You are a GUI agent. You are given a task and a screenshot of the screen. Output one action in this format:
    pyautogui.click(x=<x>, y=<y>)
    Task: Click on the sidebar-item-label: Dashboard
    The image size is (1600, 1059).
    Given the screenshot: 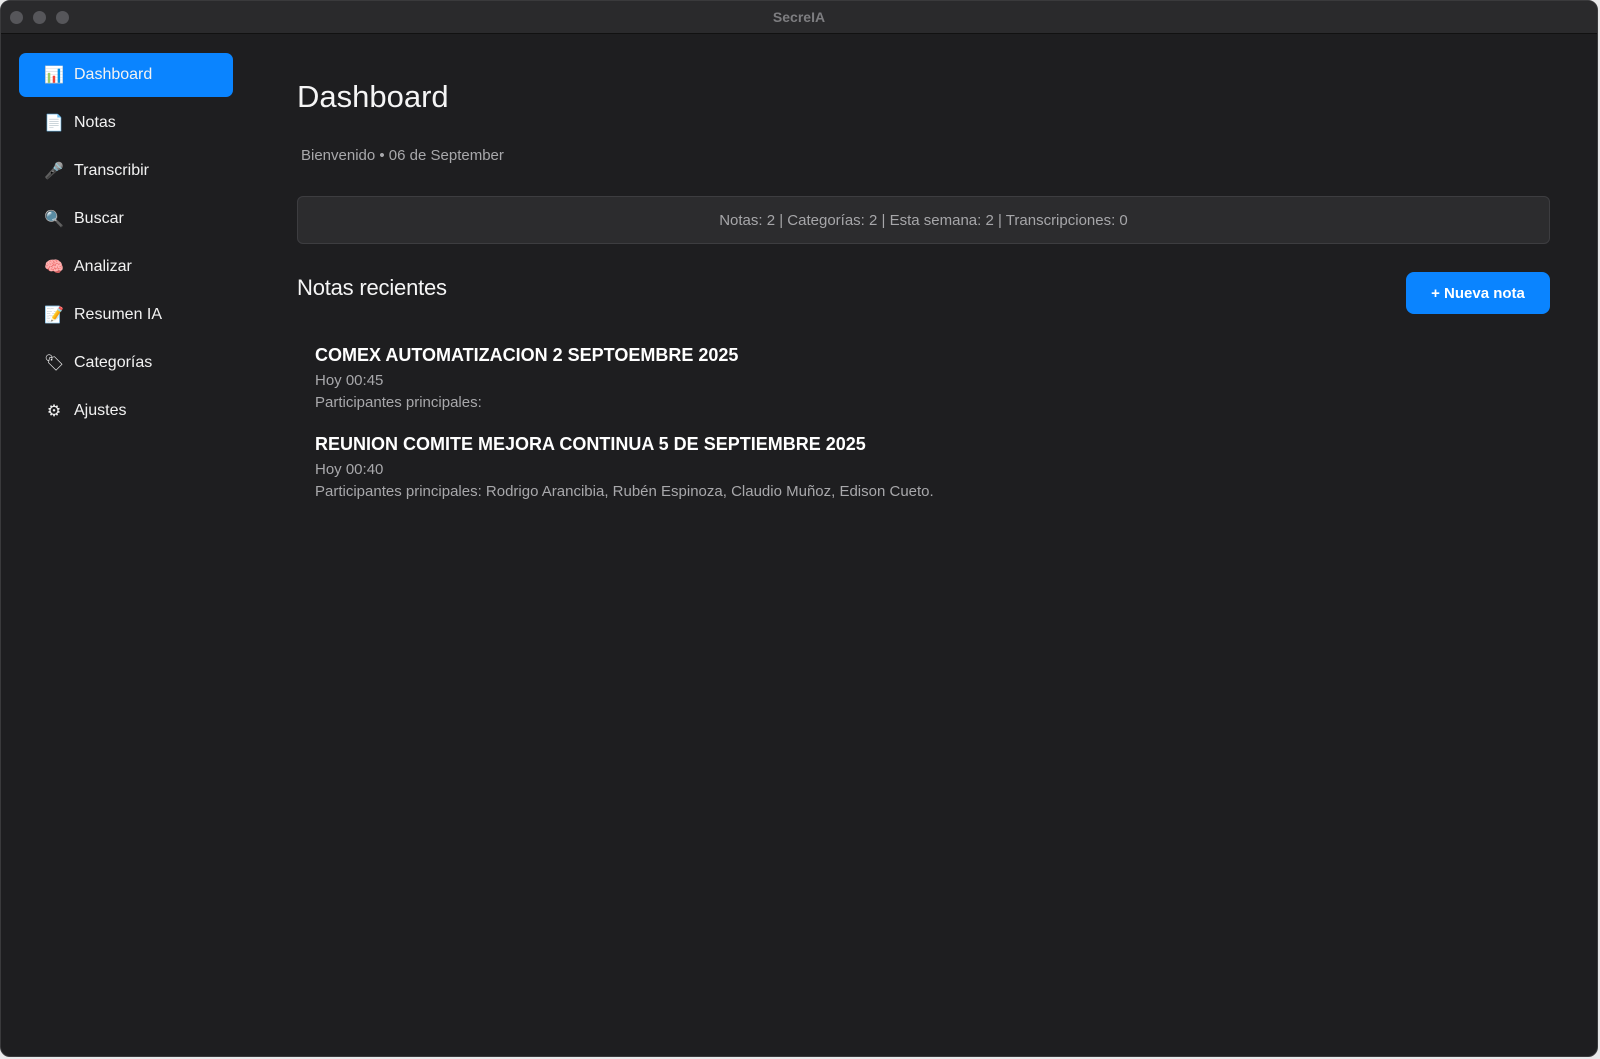 What is the action you would take?
    pyautogui.click(x=113, y=74)
    